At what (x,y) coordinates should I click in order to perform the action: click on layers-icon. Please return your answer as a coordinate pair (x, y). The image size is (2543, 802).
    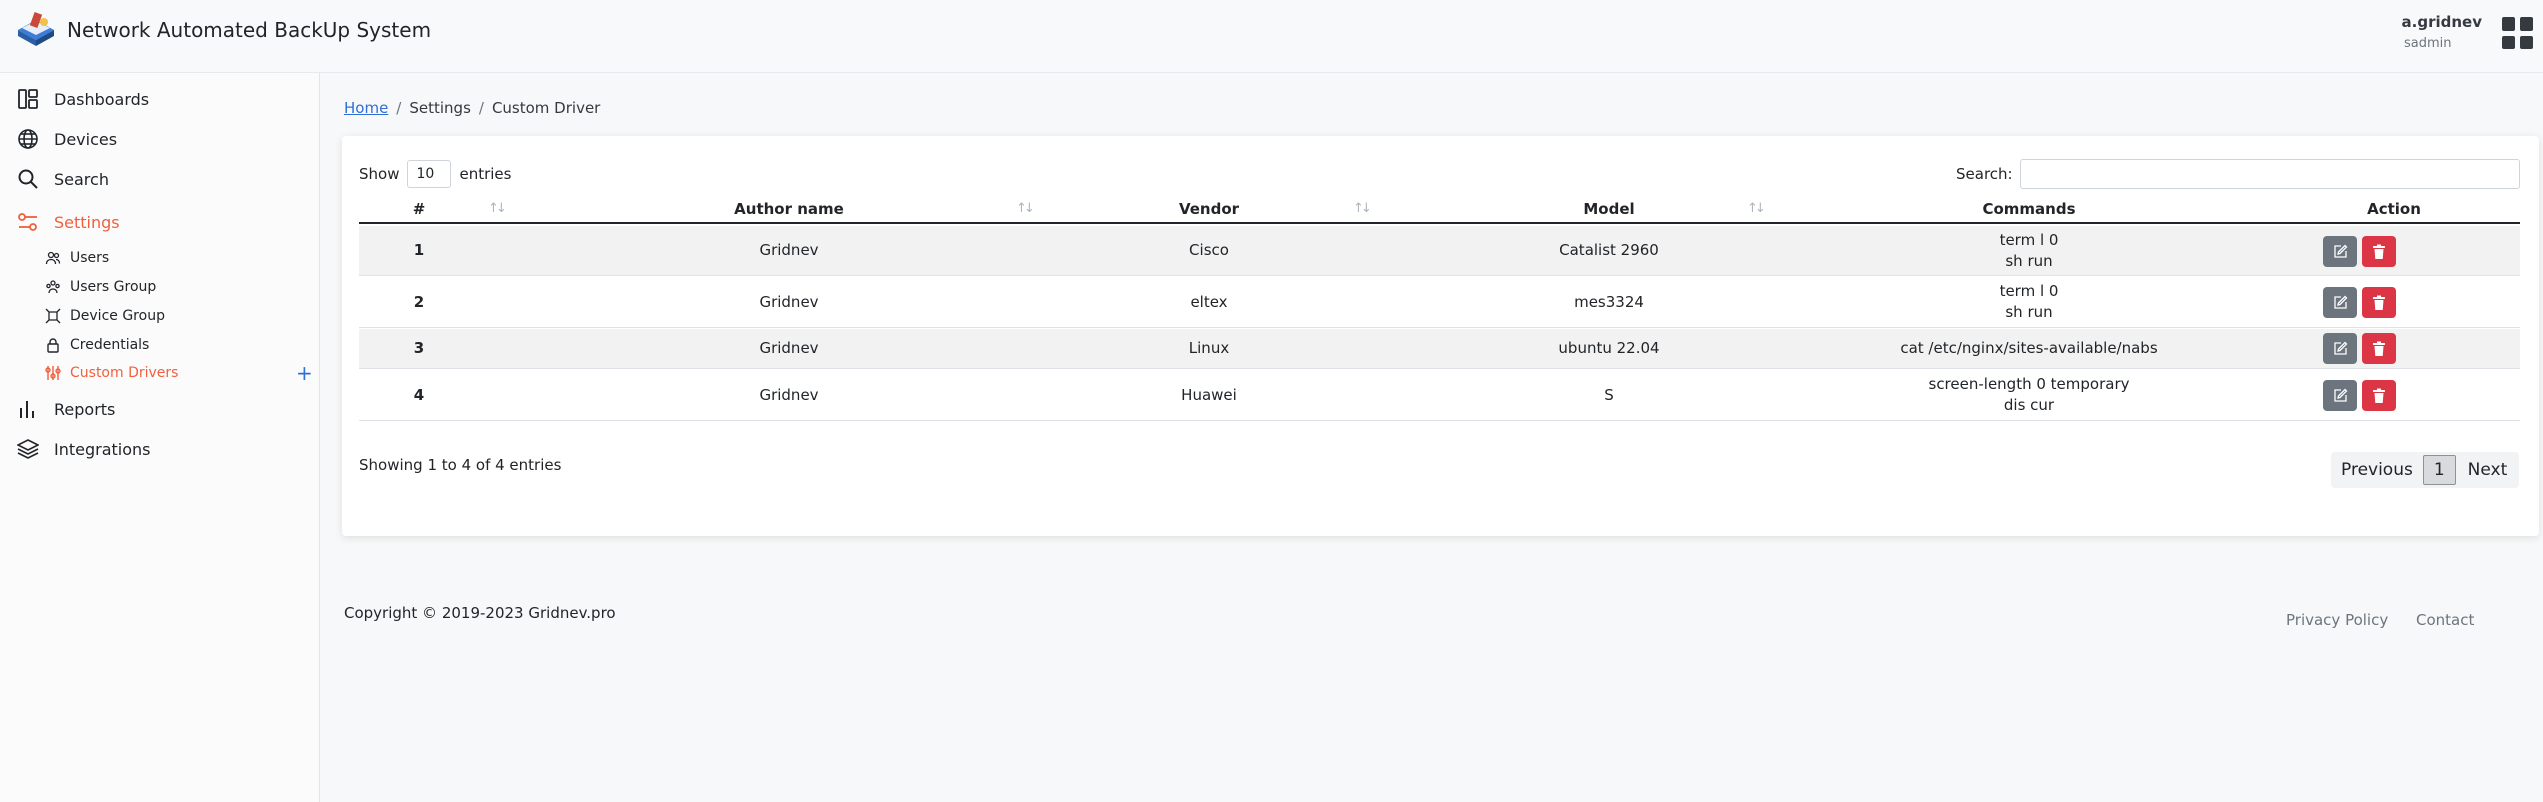
    Looking at the image, I should click on (28, 449).